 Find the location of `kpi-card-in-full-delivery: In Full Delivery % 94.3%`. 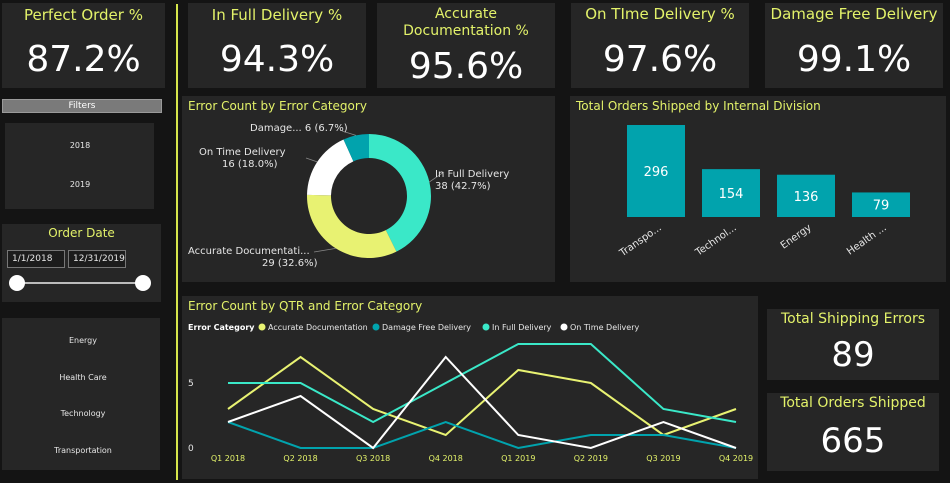

kpi-card-in-full-delivery: In Full Delivery % 94.3% is located at coordinates (277, 45).